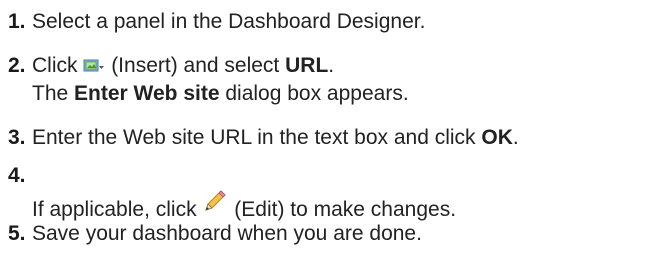 The width and height of the screenshot is (668, 253). Describe the element at coordinates (114, 209) in the screenshot. I see `step-text-prefix: If applicable, click` at that location.